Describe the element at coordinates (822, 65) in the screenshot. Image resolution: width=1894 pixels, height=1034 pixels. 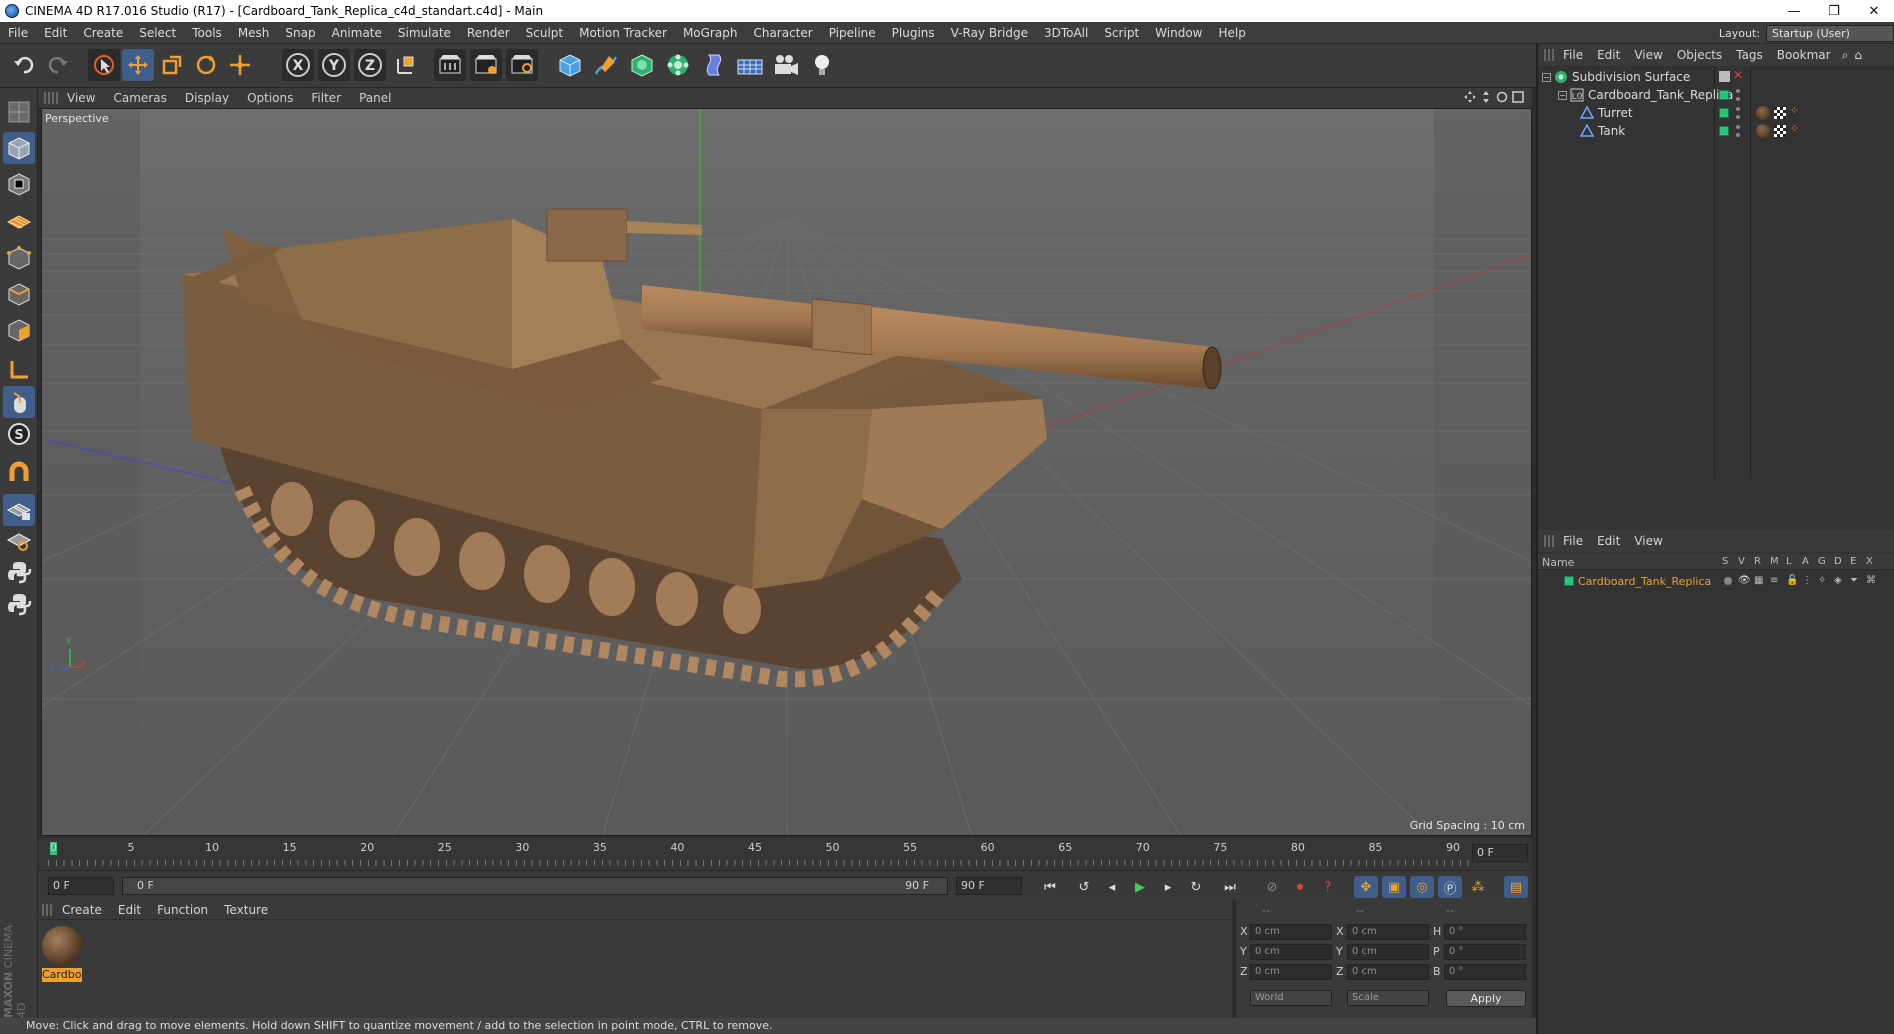
I see `light-icon` at that location.